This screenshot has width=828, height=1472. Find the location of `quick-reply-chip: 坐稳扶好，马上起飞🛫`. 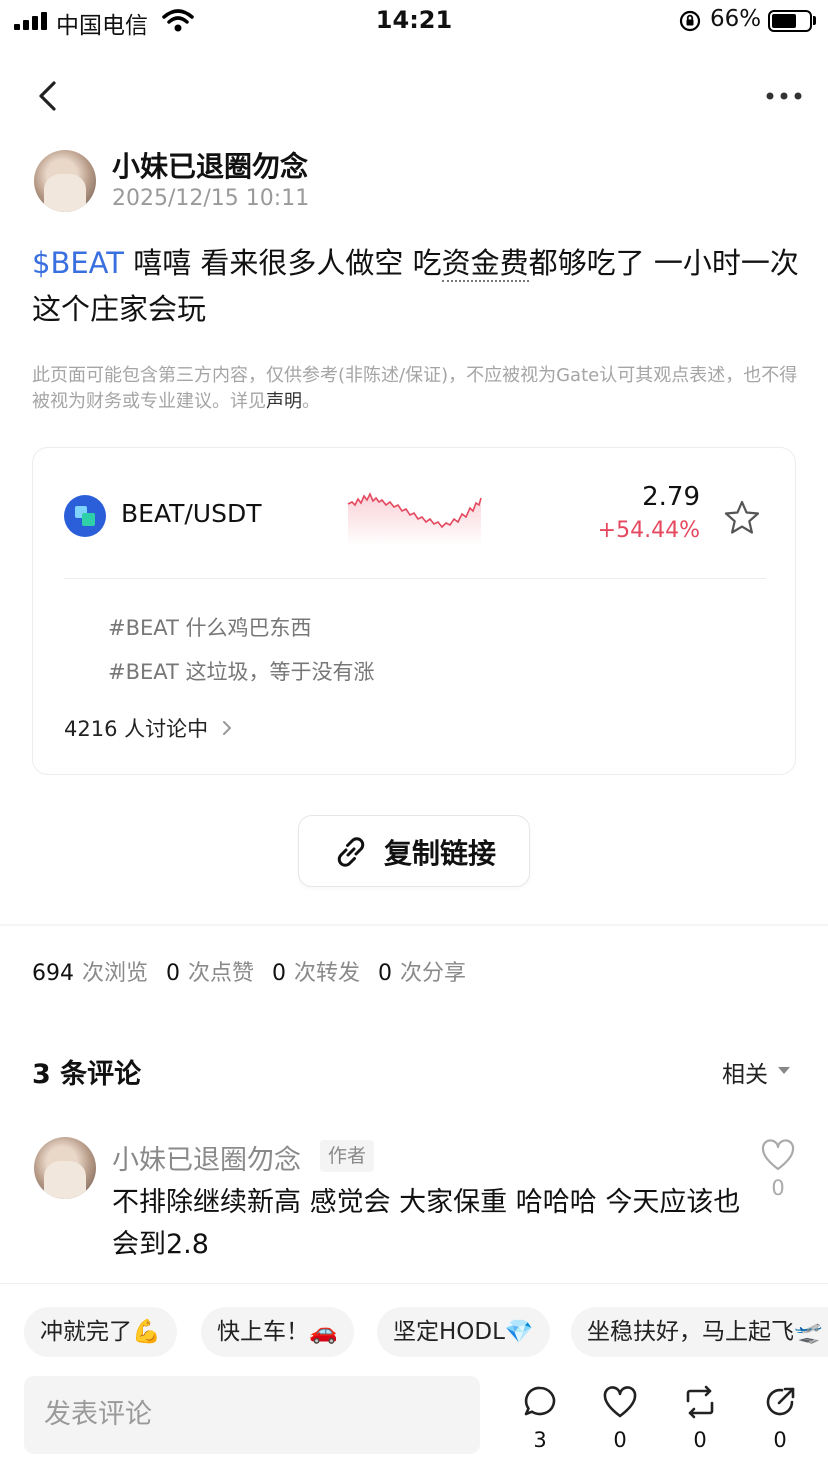

quick-reply-chip: 坐稳扶好，马上起飞🛫 is located at coordinates (699, 1332).